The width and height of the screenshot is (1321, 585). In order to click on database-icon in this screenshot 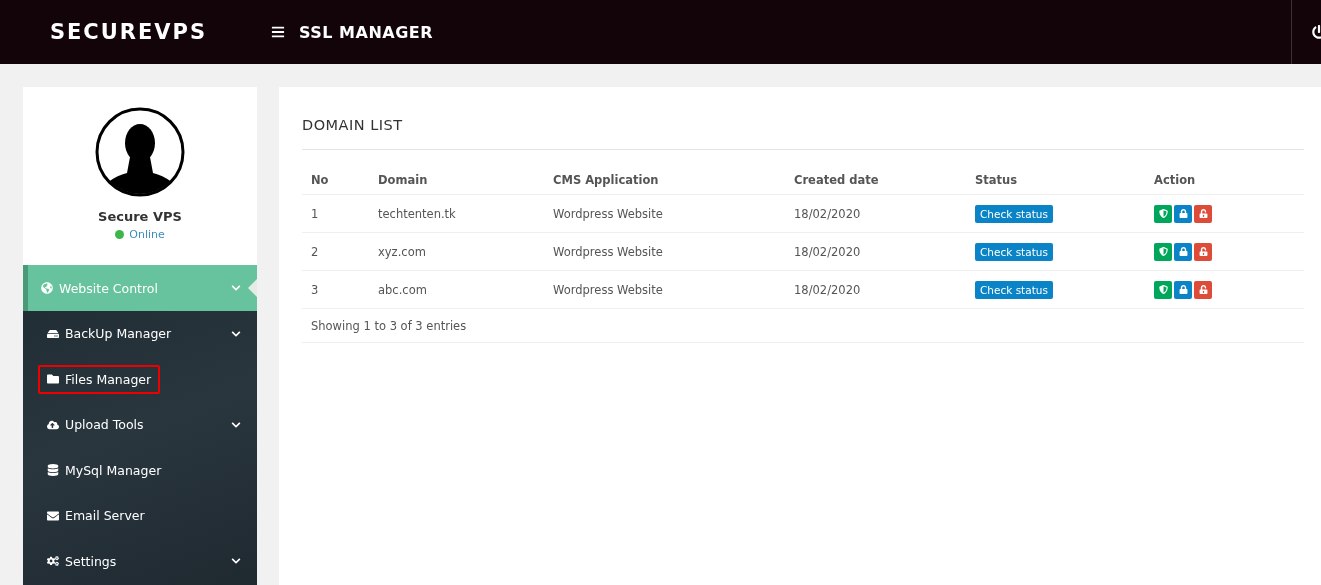, I will do `click(53, 470)`.